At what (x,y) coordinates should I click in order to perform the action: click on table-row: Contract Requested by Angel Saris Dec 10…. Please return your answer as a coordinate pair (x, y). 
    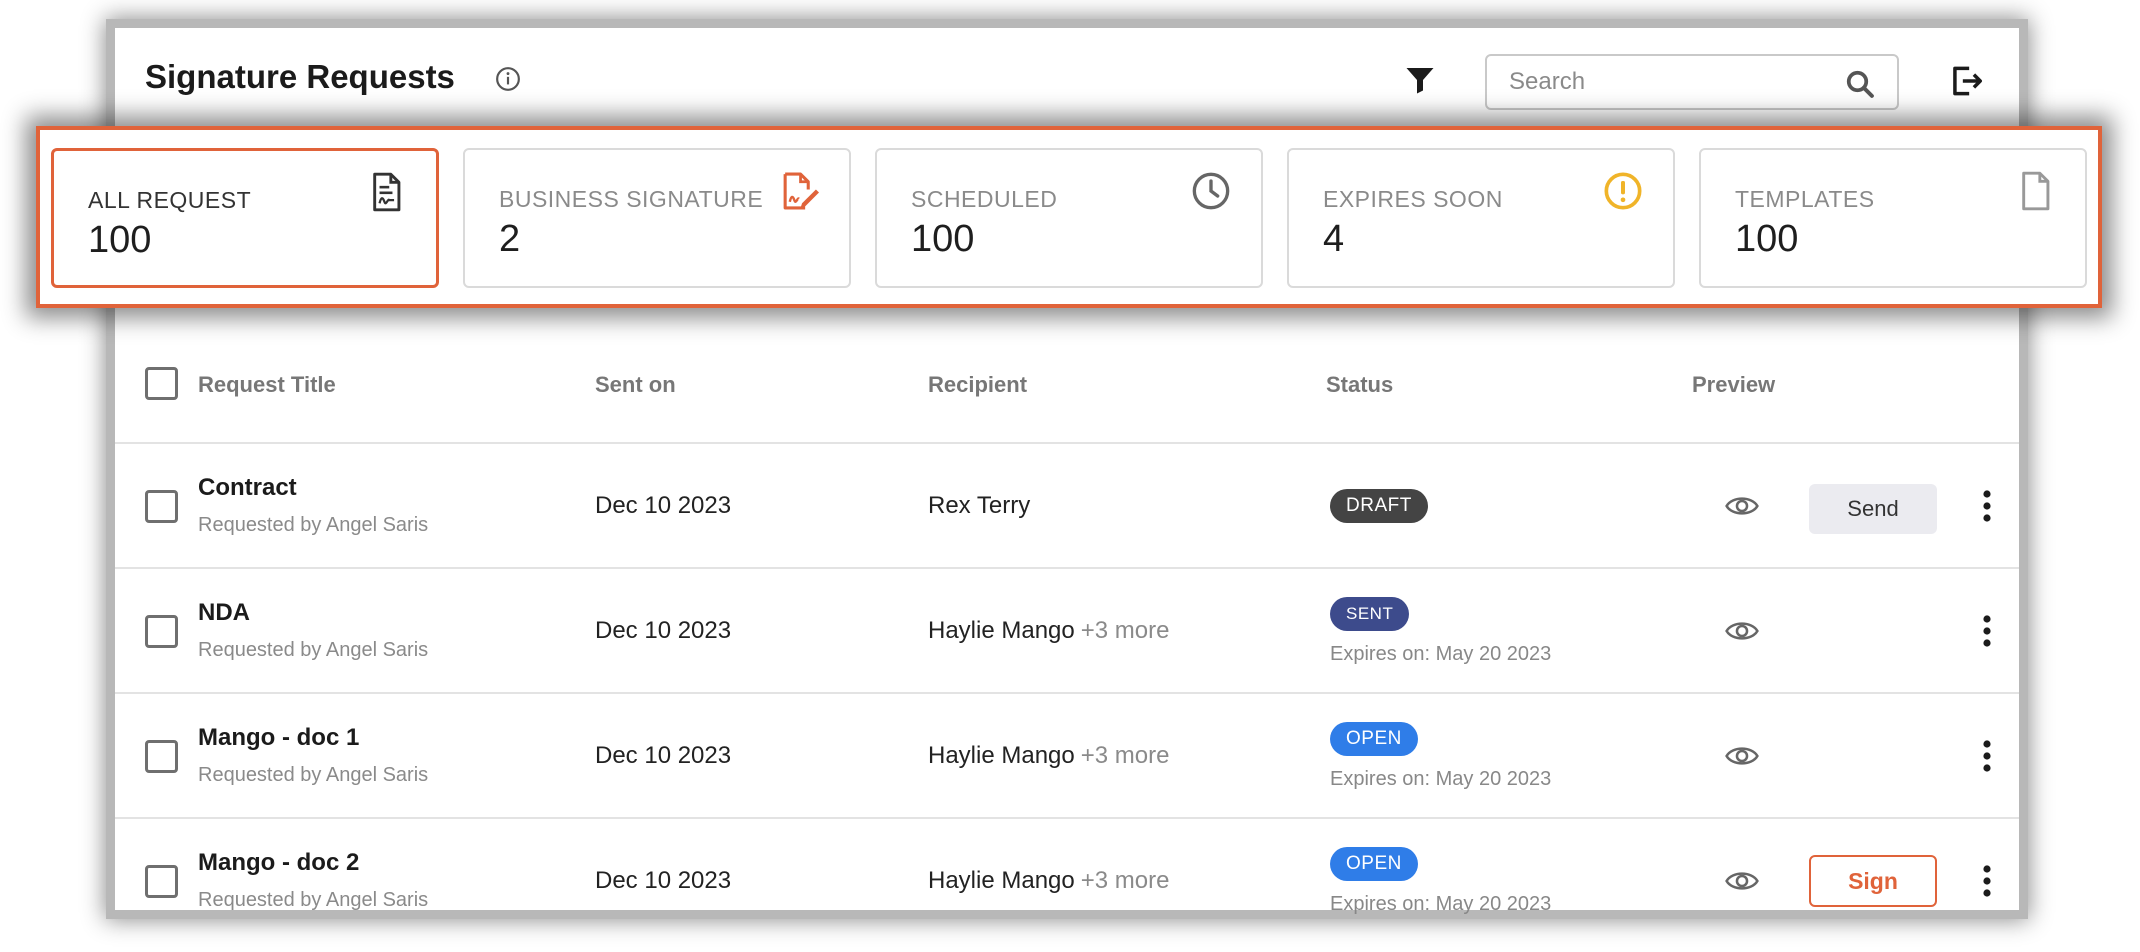
    Looking at the image, I should click on (1067, 506).